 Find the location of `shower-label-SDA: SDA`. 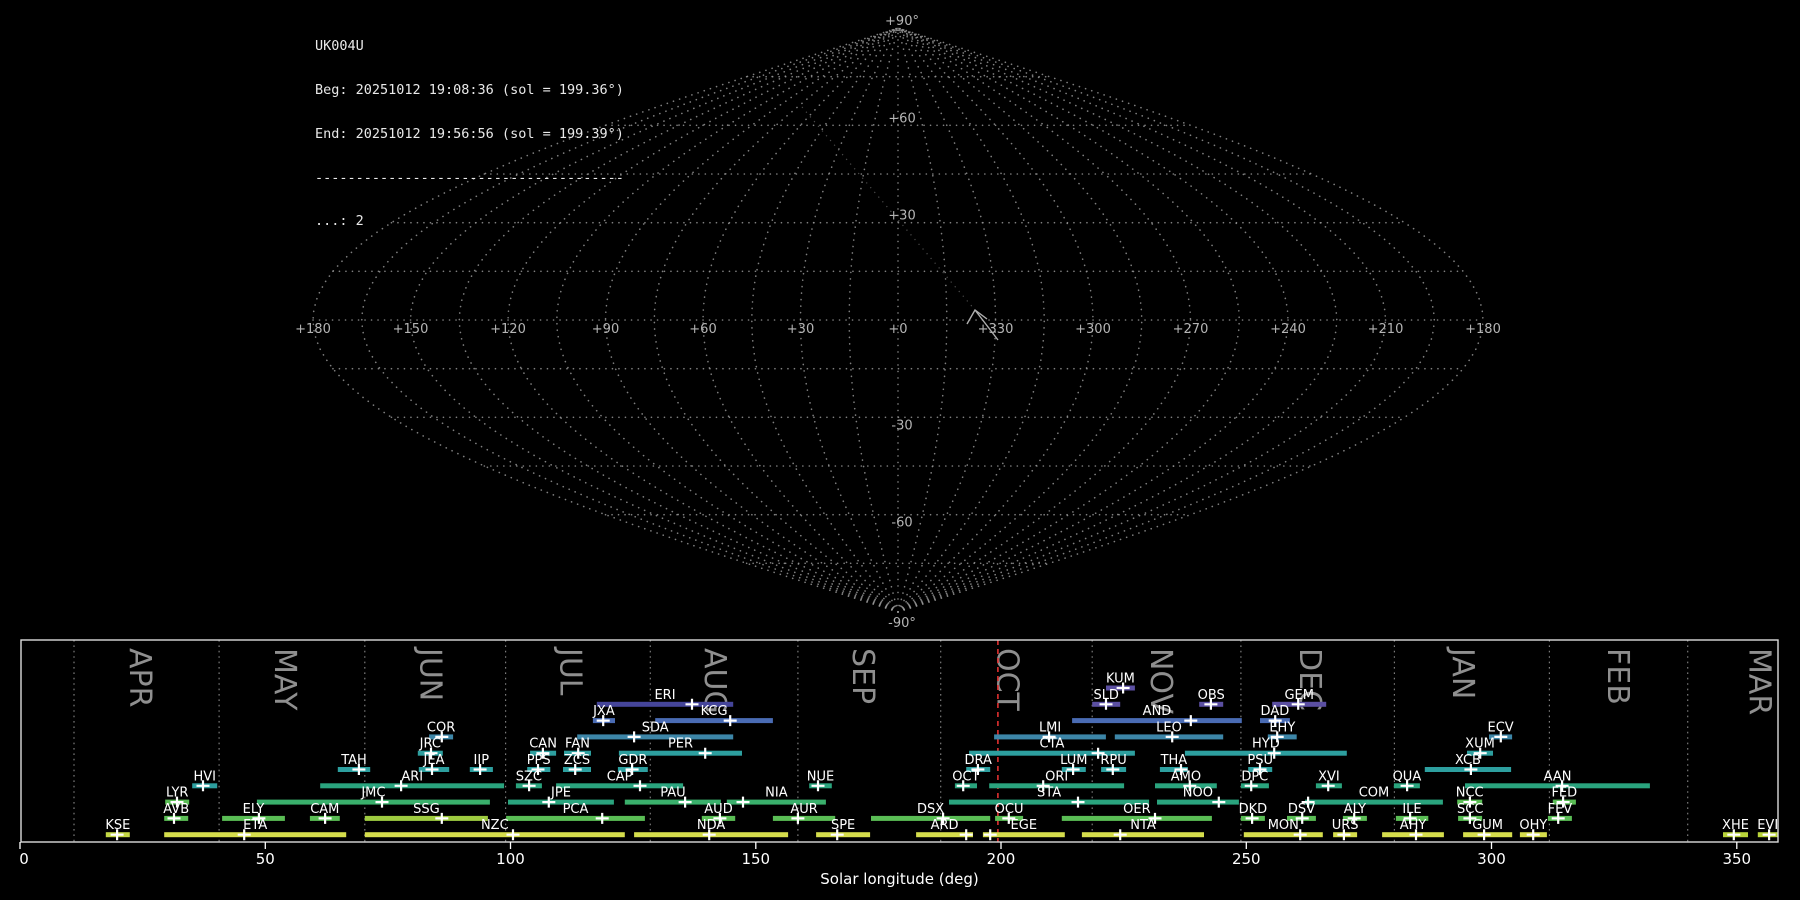

shower-label-SDA: SDA is located at coordinates (655, 727).